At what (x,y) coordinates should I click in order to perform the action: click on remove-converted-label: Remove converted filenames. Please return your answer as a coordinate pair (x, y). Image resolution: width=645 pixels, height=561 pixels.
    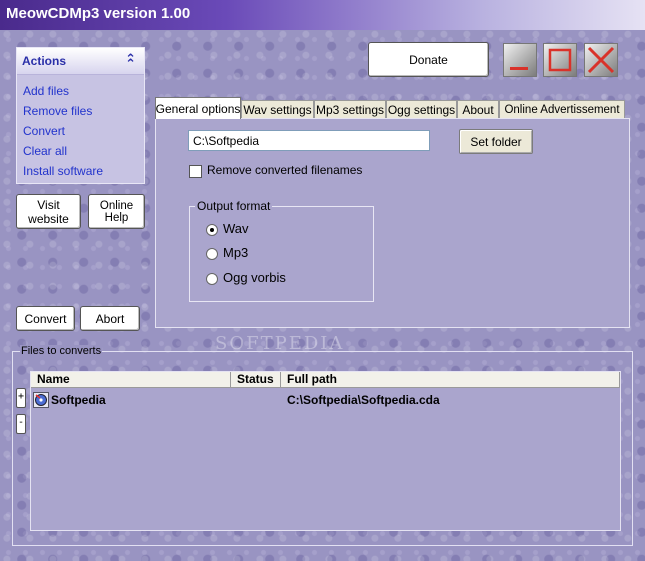
    Looking at the image, I should click on (285, 170).